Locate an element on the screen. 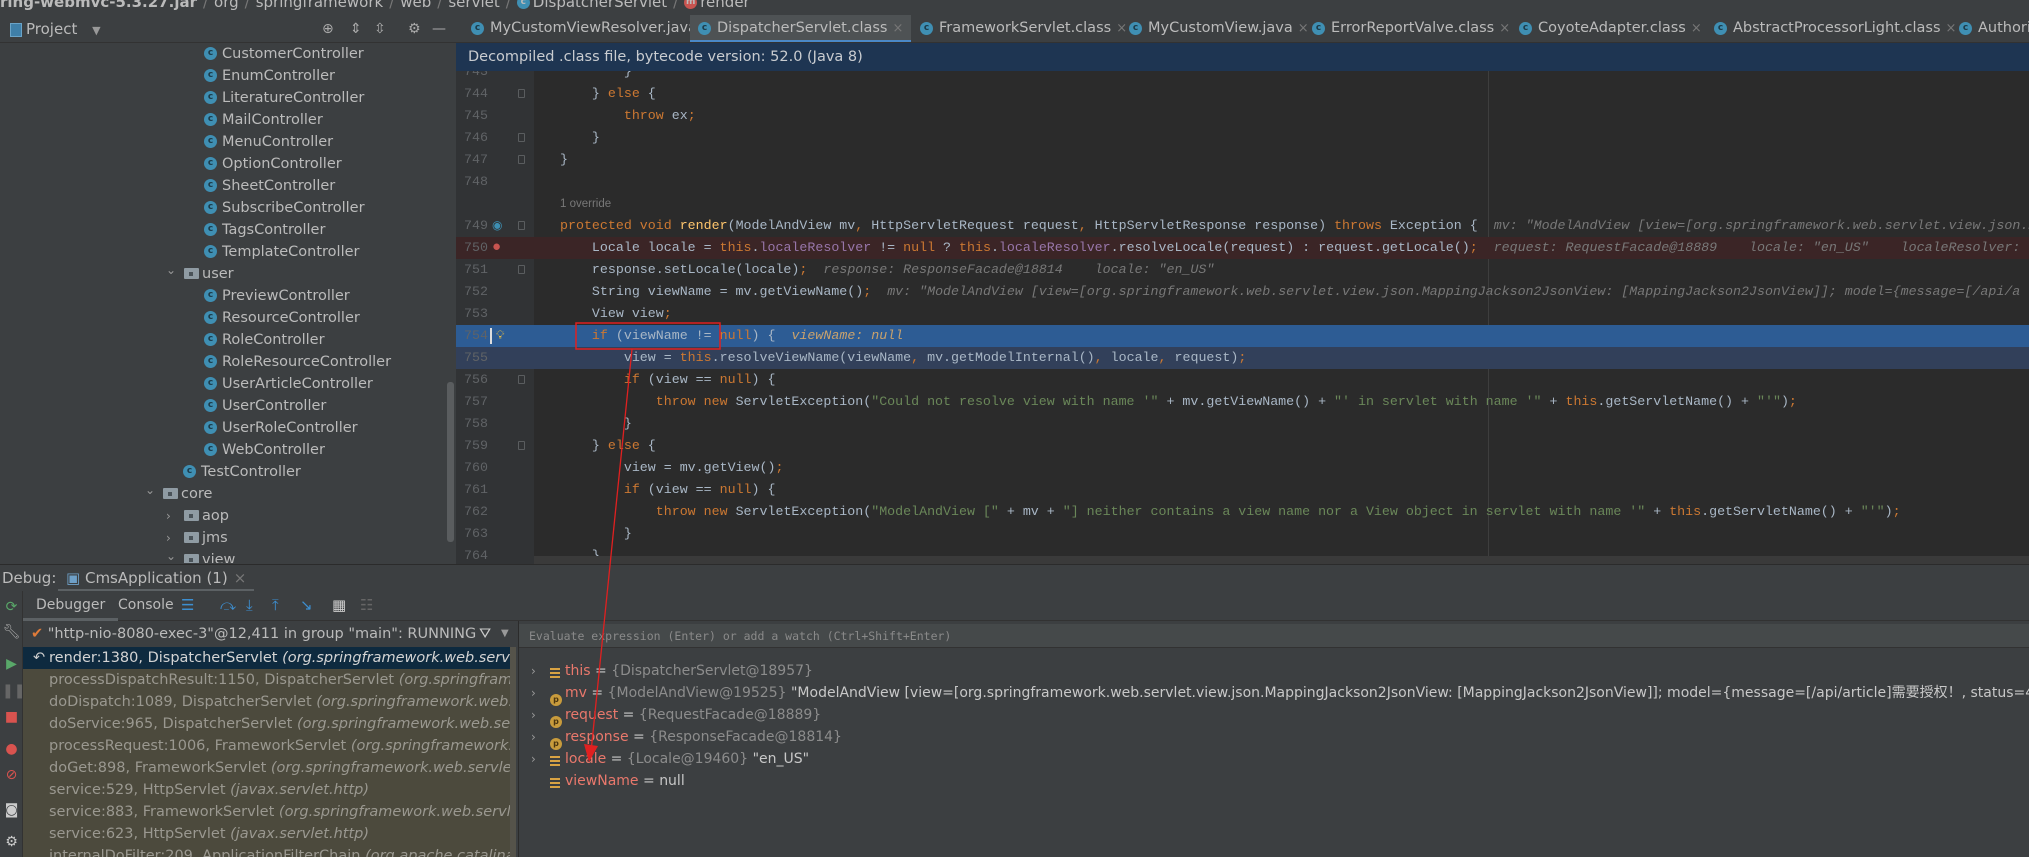  code-line: 748 is located at coordinates (1242, 182).